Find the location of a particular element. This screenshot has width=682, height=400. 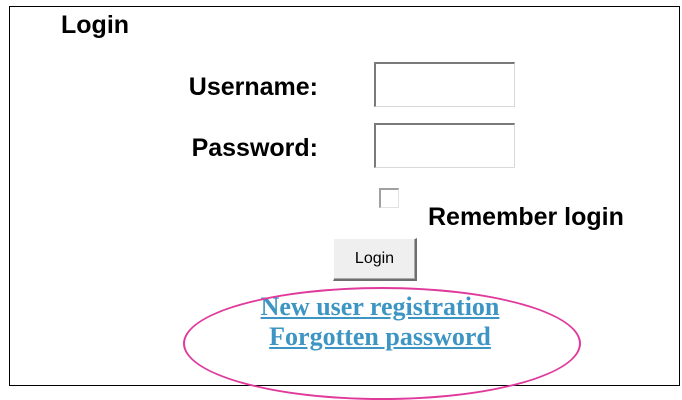

username-label: Username: is located at coordinates (253, 87).